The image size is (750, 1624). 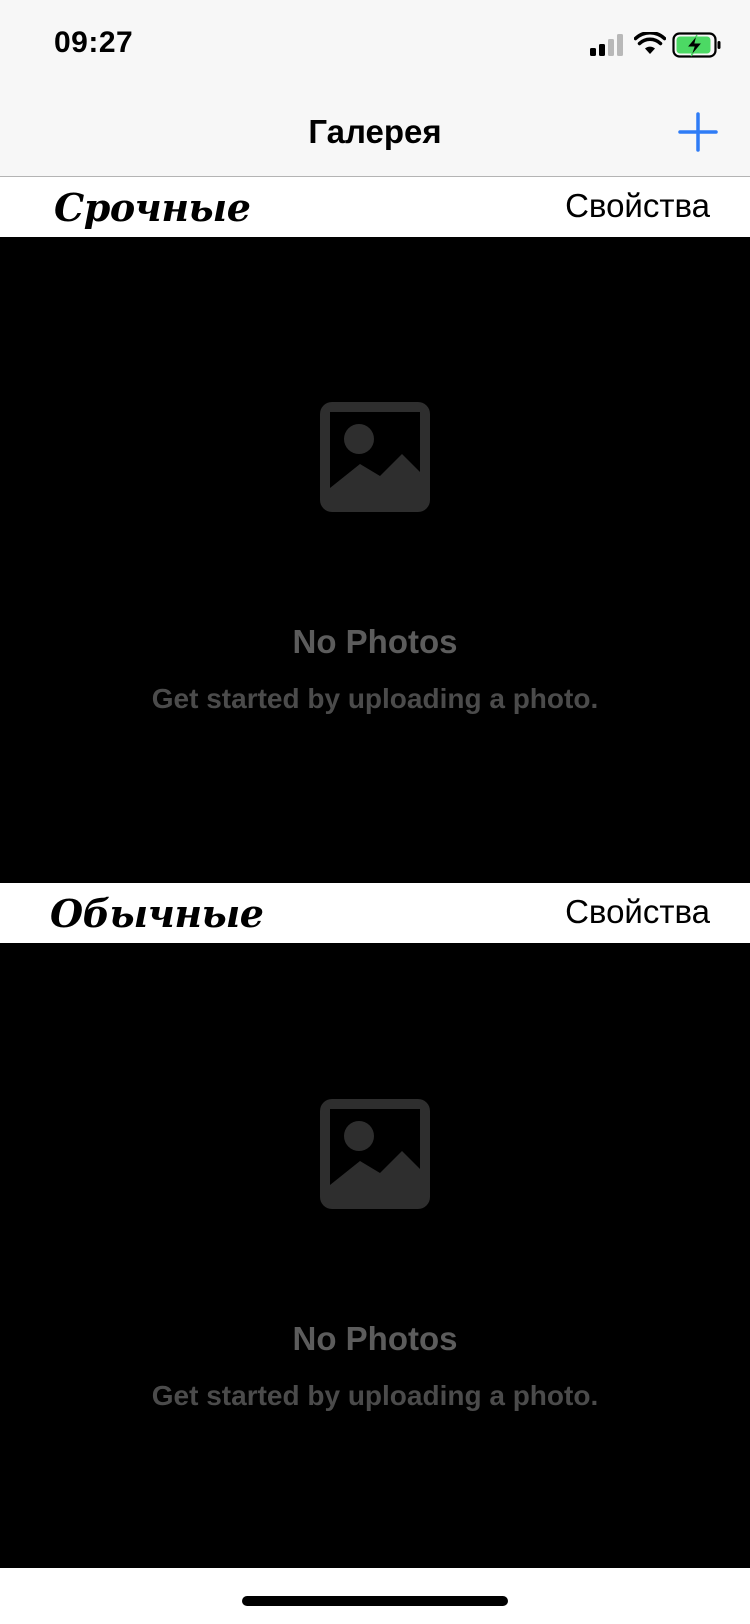 What do you see at coordinates (375, 207) in the screenshot?
I see `section-header-urgent: Срочные Свойства` at bounding box center [375, 207].